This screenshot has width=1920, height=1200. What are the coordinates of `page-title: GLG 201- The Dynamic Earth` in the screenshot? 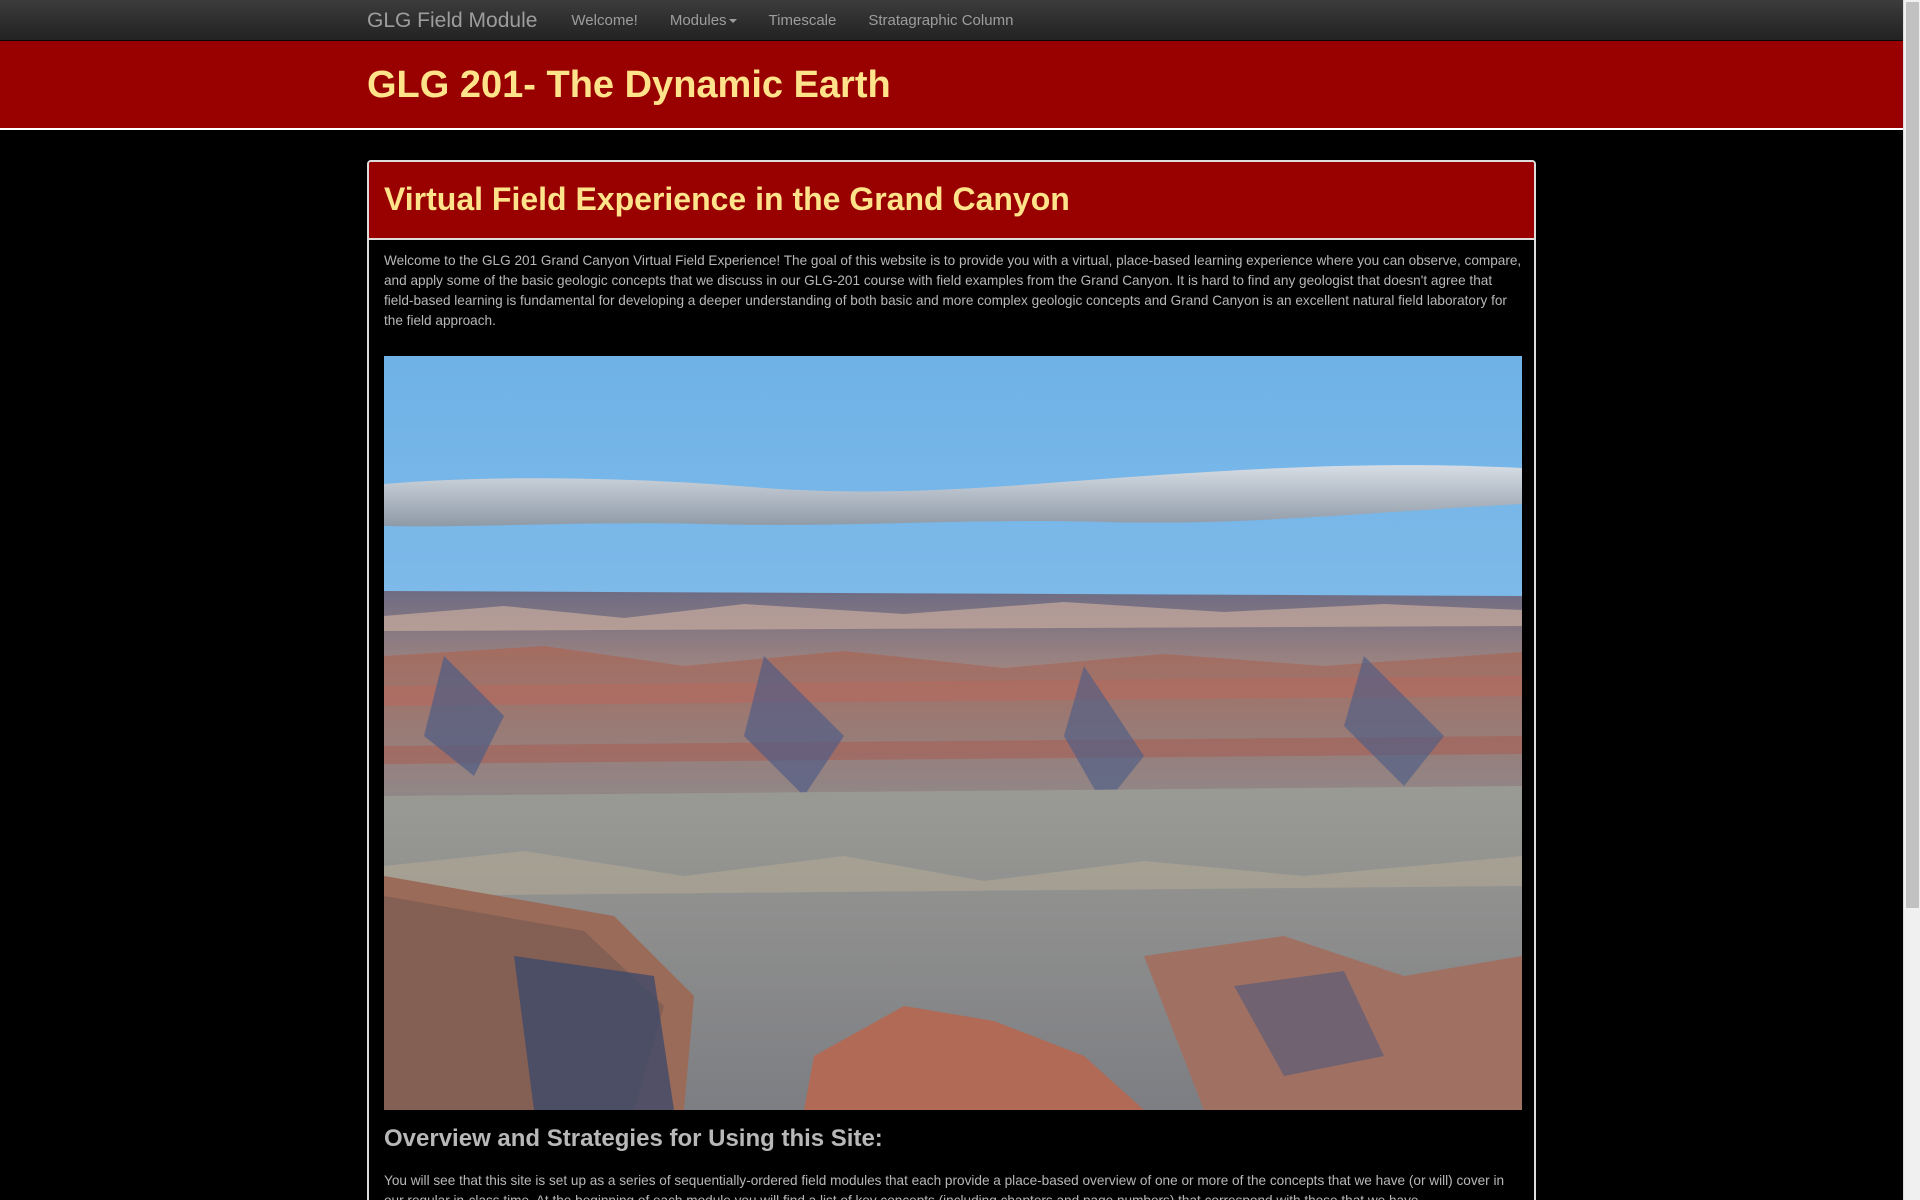 It's located at (629, 85).